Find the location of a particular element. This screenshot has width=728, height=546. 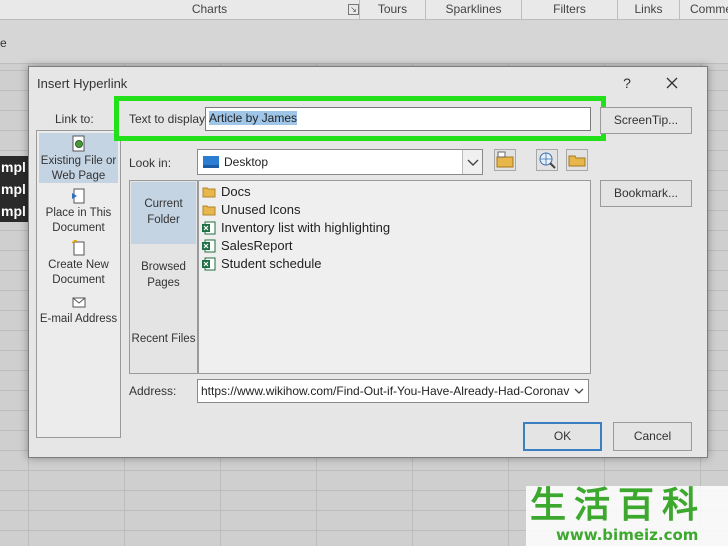

selected-cells: mpl mpl mpl is located at coordinates (15, 189).